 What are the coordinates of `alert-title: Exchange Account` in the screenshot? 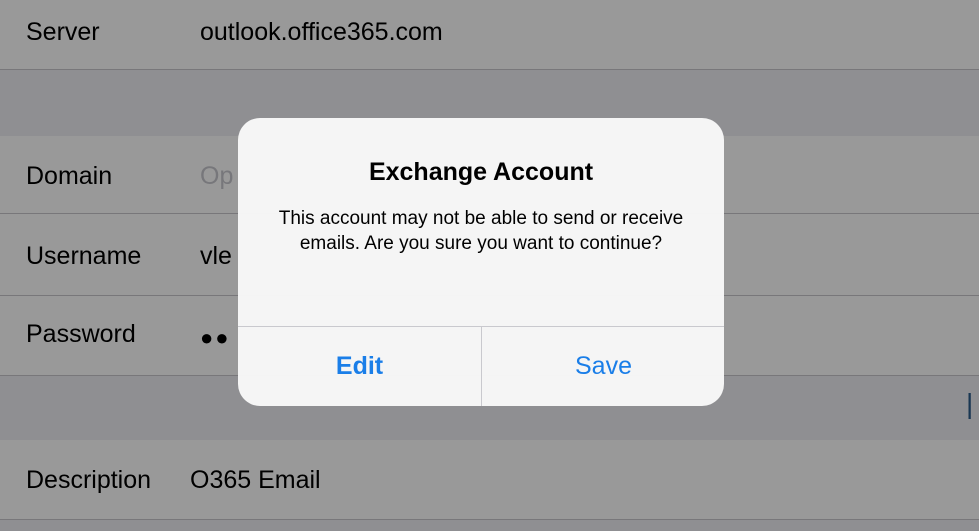 It's located at (481, 172).